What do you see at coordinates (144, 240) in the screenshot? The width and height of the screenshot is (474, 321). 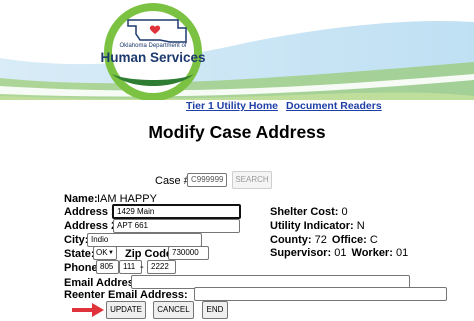 I see `city-field: Indio` at bounding box center [144, 240].